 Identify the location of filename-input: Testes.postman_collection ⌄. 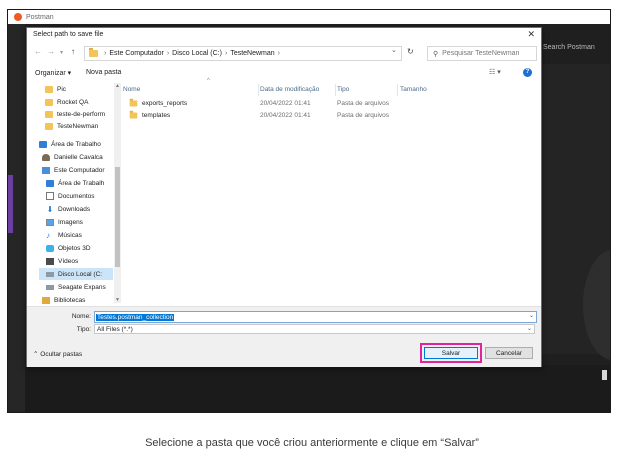
(315, 317).